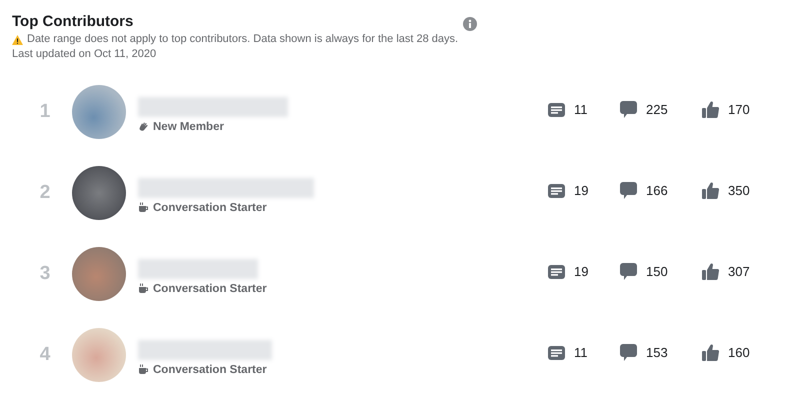 This screenshot has height=409, width=800. I want to click on reaction-count: 160, so click(739, 352).